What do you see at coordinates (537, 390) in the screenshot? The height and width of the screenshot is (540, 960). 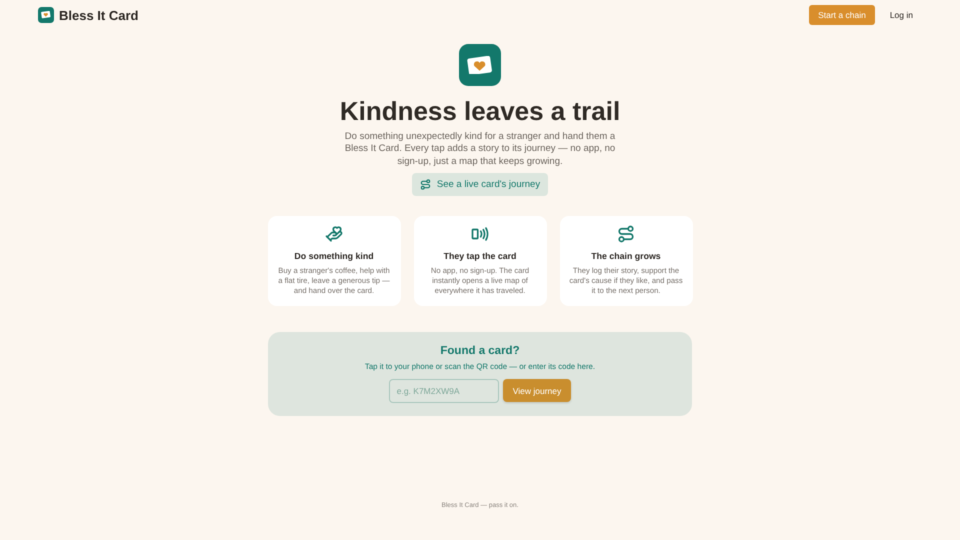 I see `view-journey-button: View journey` at bounding box center [537, 390].